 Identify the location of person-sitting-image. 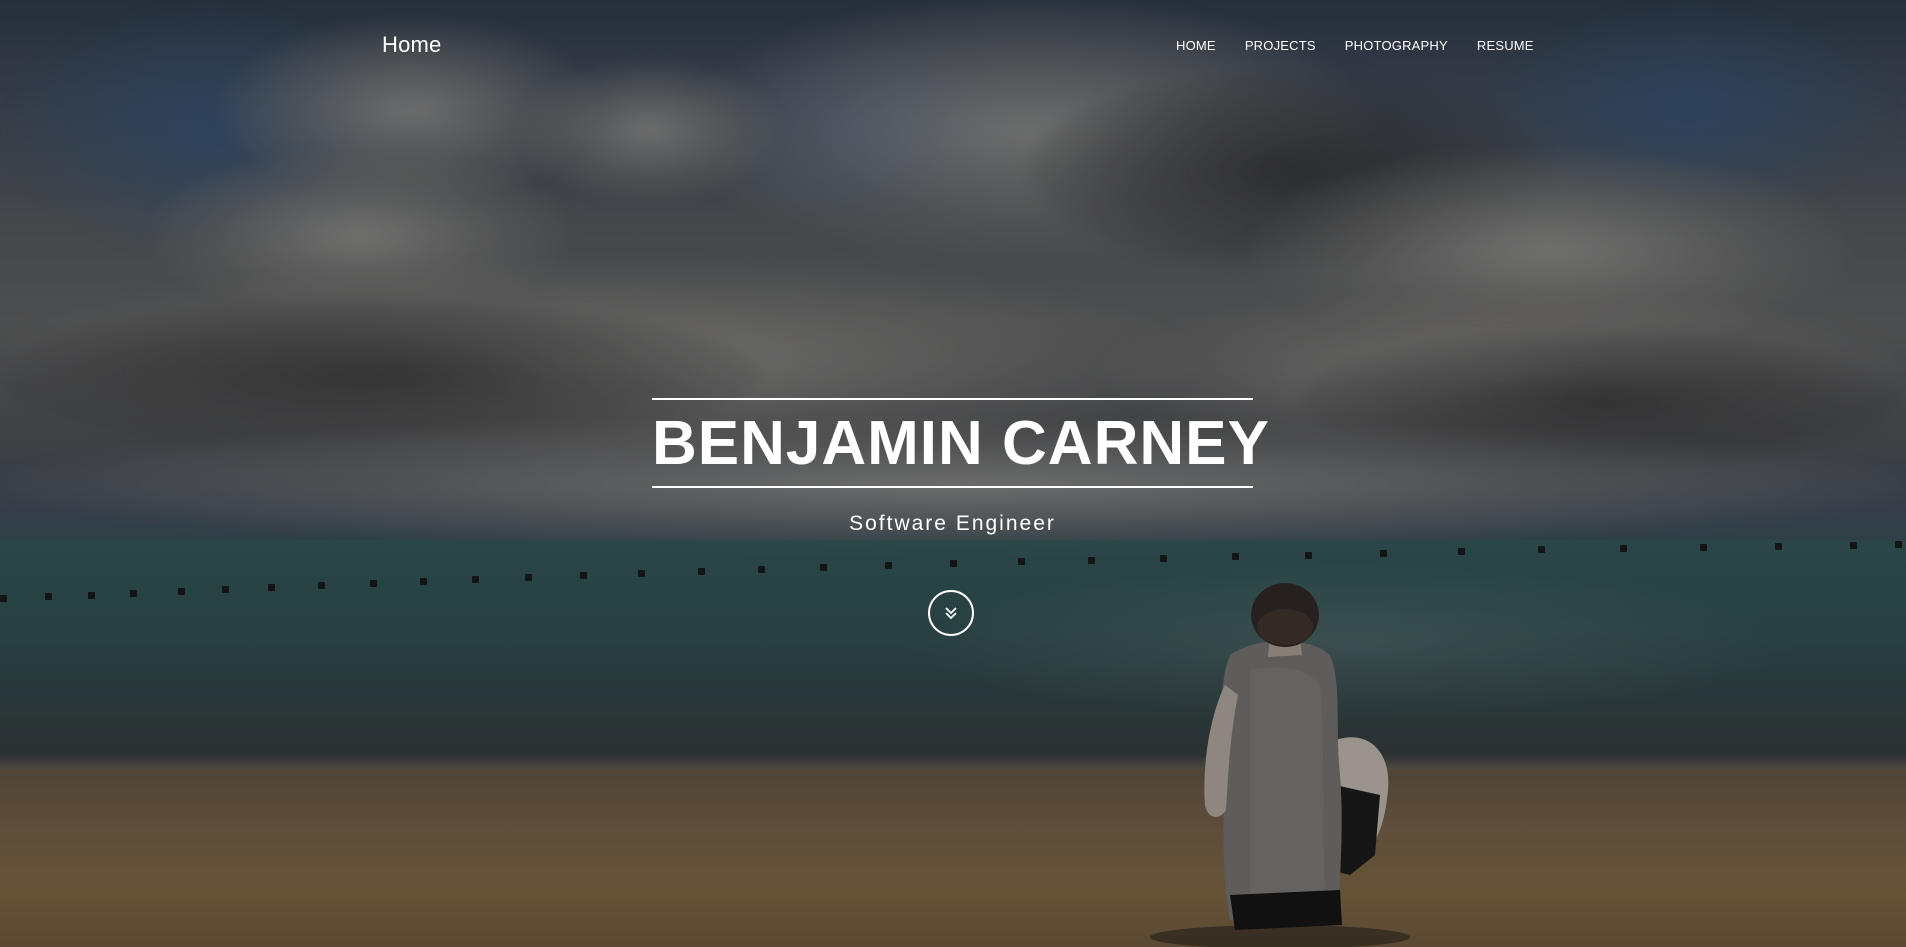
(1280, 765).